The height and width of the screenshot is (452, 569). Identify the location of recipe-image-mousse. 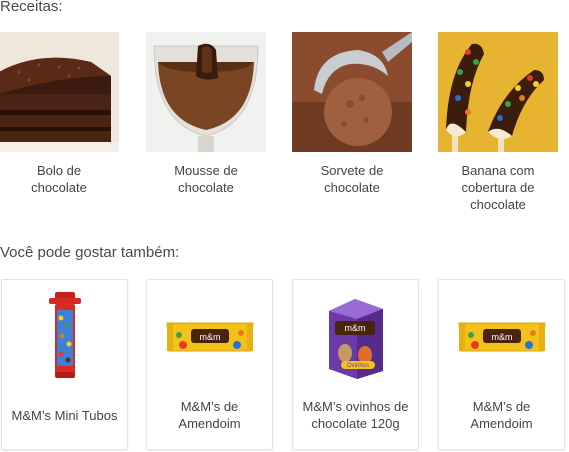
(206, 92).